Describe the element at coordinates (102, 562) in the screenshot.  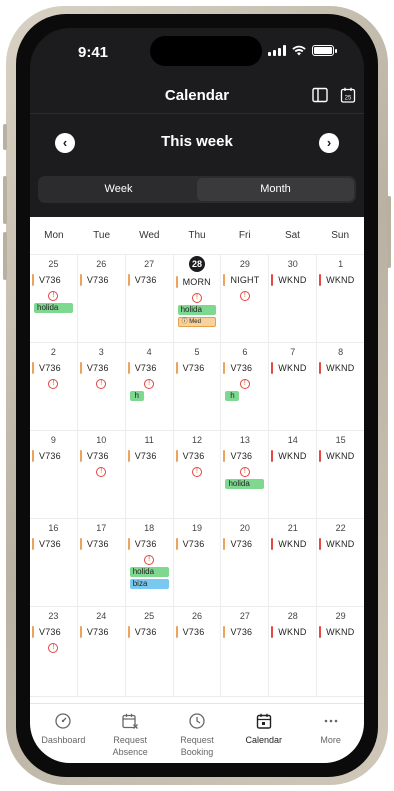
I see `calendar-day-cell: 17 V736` at that location.